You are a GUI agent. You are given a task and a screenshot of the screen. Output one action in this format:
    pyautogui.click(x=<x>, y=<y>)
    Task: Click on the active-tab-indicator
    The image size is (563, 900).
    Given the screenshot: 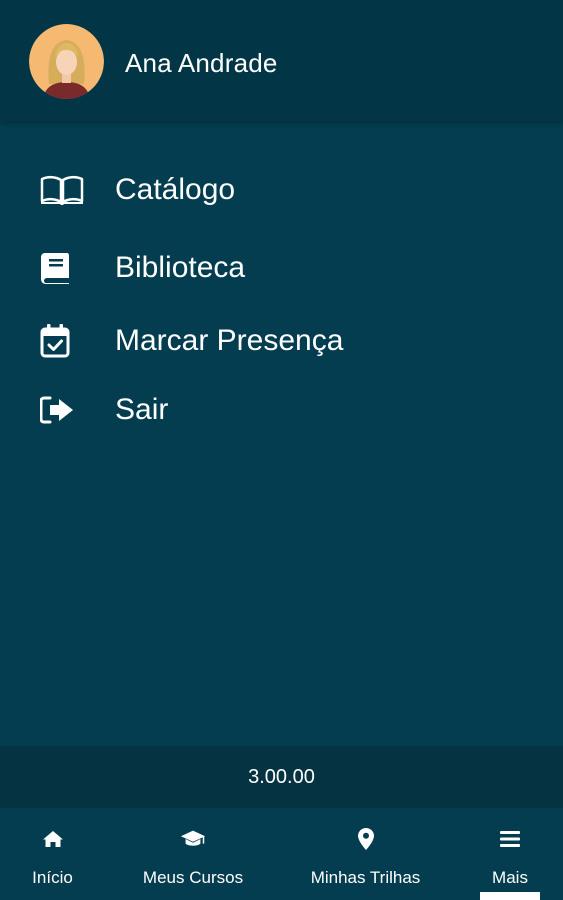 What is the action you would take?
    pyautogui.click(x=510, y=896)
    